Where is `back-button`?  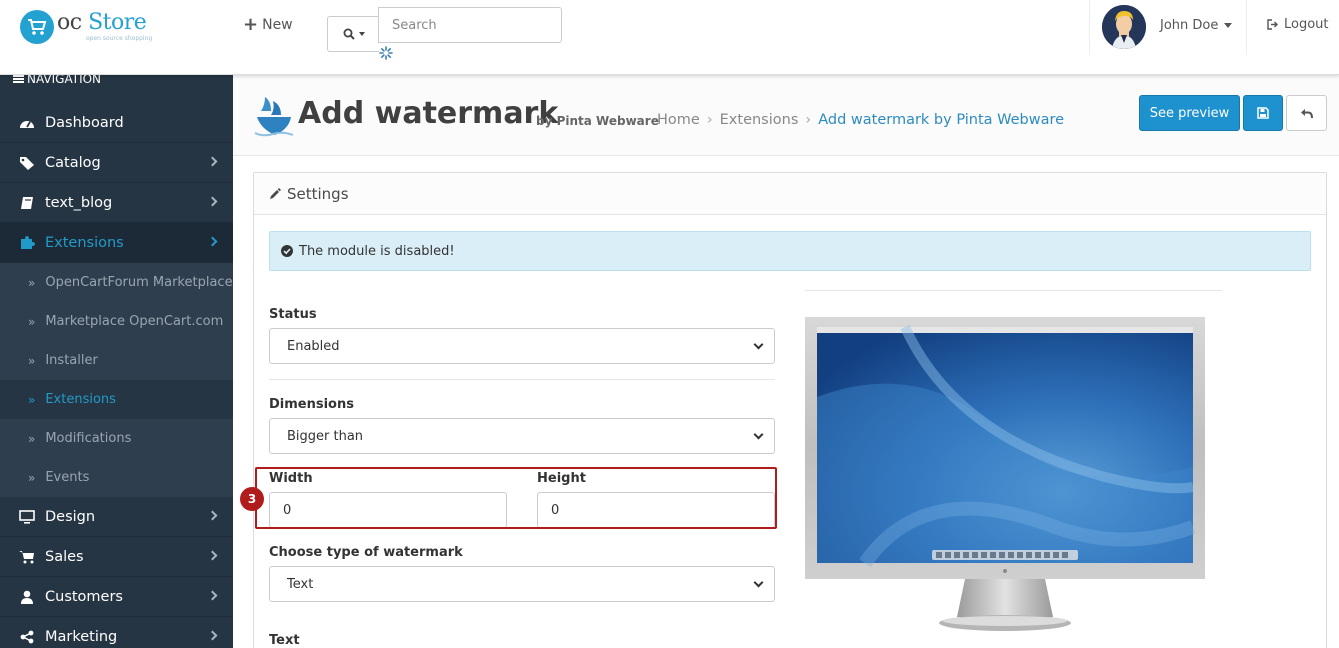 back-button is located at coordinates (1306, 113).